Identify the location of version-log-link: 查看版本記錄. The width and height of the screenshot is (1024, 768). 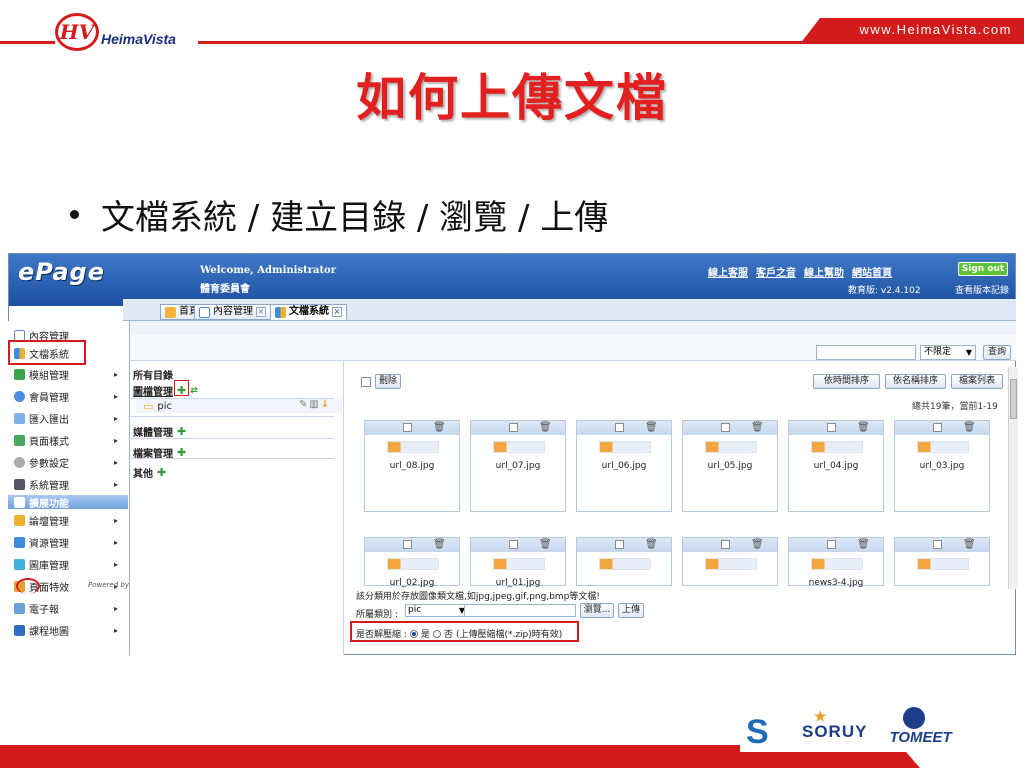
(982, 289).